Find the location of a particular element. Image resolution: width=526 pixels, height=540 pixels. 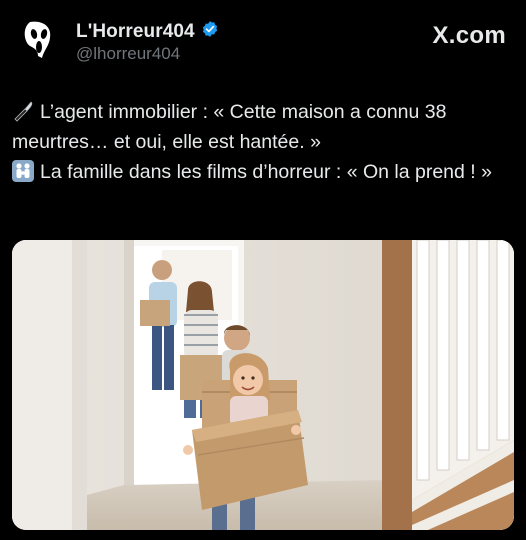

family-emoji-icon is located at coordinates (23, 171).